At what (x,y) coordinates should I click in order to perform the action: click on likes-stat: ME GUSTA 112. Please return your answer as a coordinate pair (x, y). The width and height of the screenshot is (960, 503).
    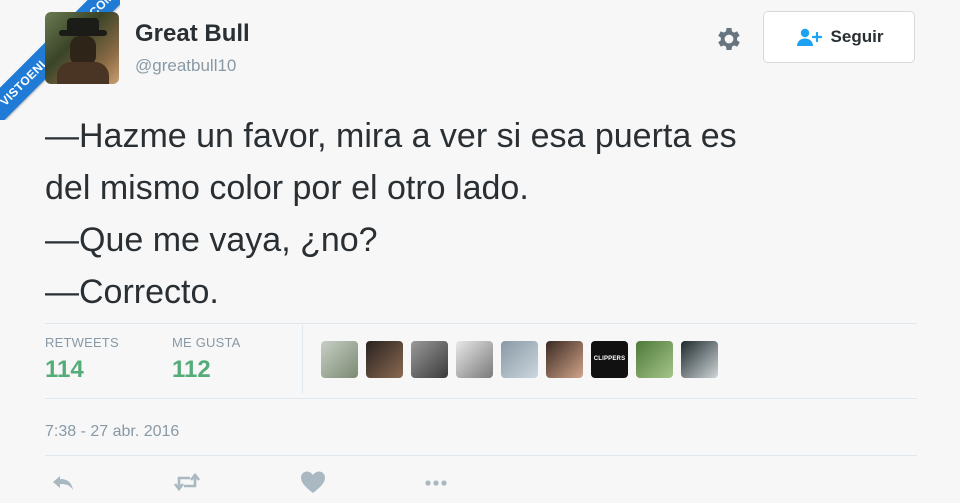
    Looking at the image, I should click on (206, 359).